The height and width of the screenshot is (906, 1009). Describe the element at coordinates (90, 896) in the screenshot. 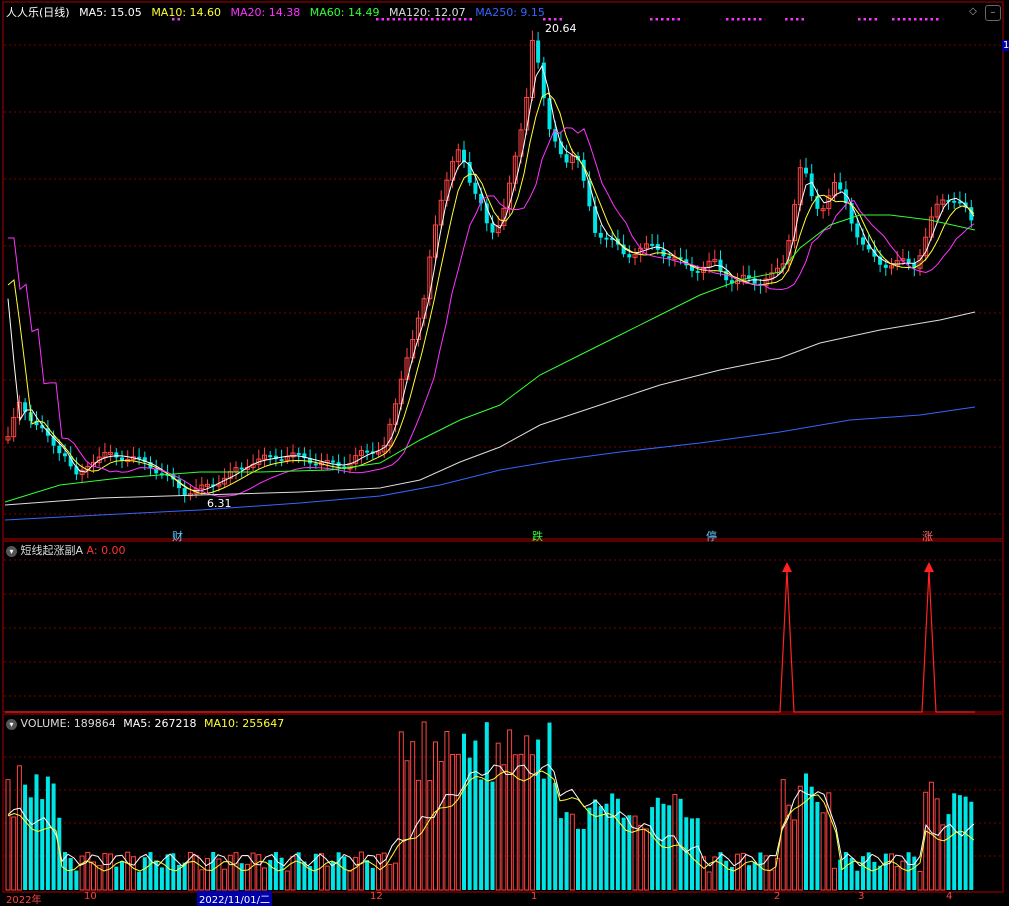

I see `date-axis-10: 10` at that location.